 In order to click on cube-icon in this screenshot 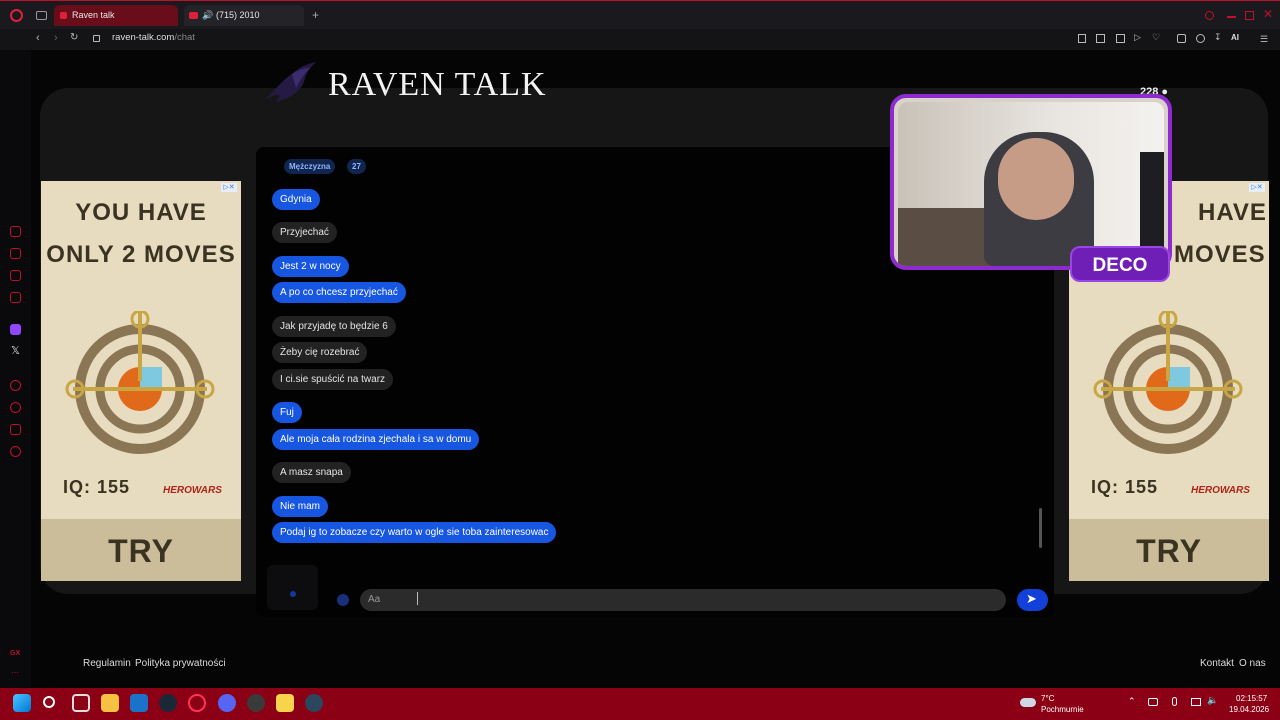, I will do `click(1181, 38)`.